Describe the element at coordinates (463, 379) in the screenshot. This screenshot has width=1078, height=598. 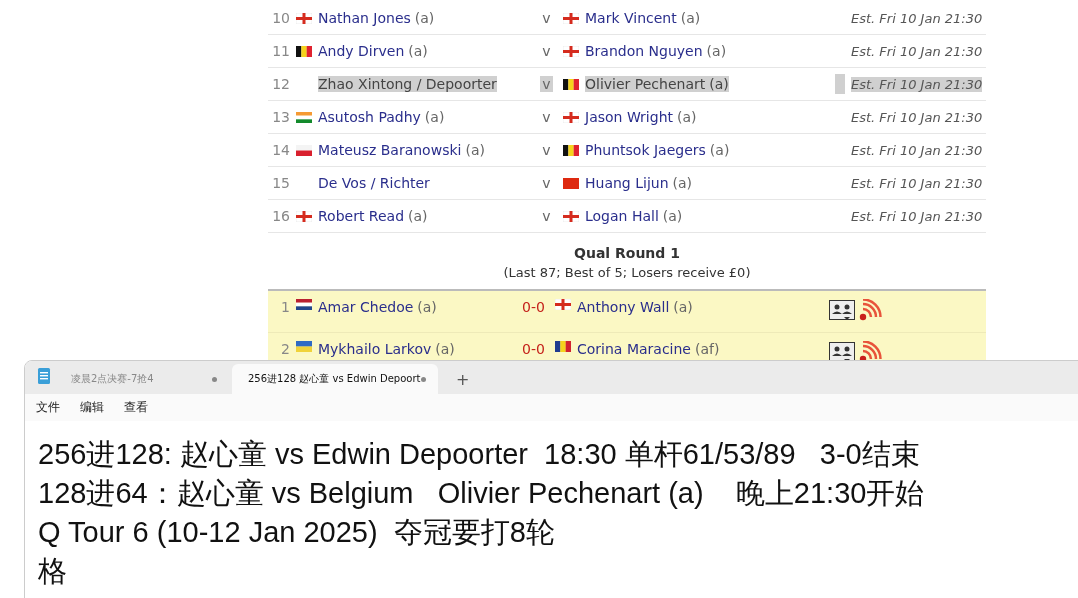
I see `new-tab-button: +` at that location.